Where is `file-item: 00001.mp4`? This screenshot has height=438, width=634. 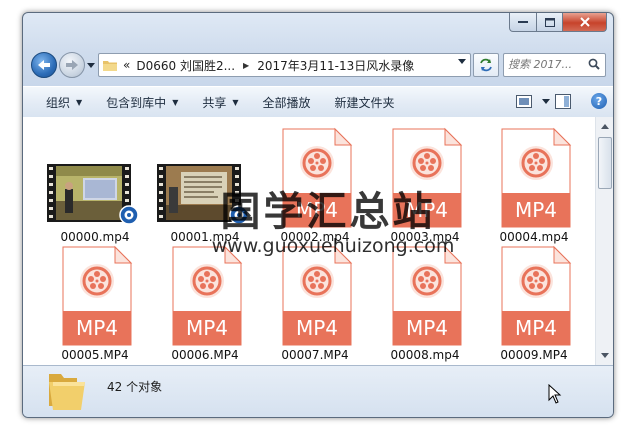 file-item: 00001.mp4 is located at coordinates (205, 186).